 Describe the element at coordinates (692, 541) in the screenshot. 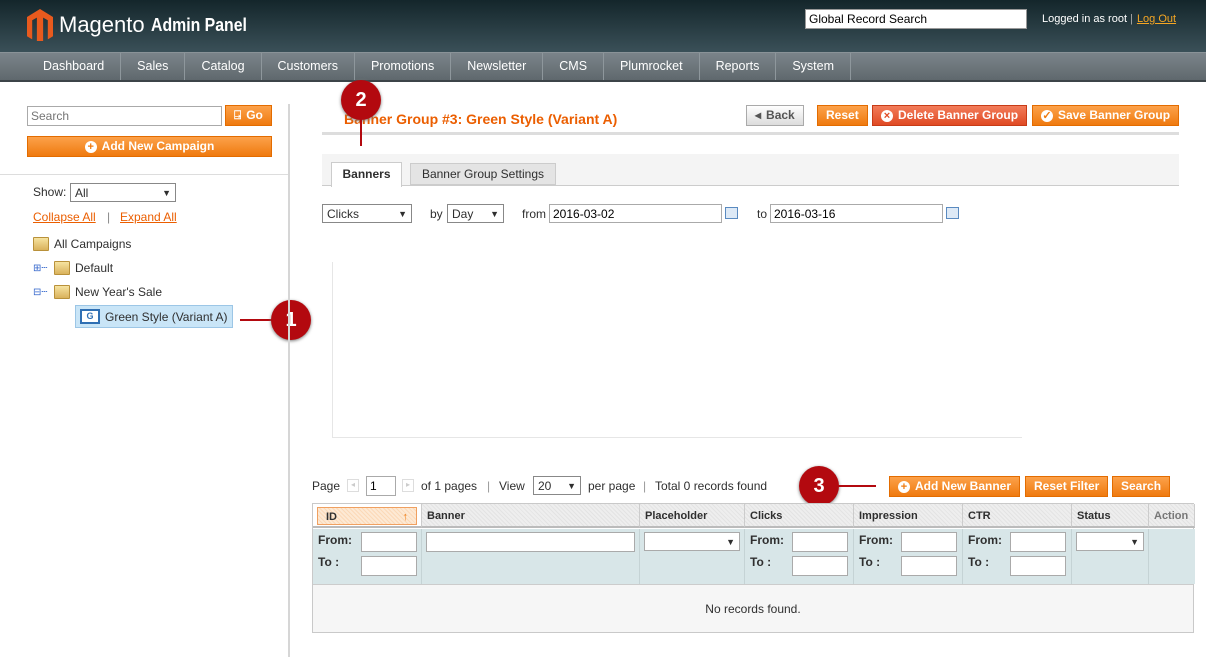

I see `placeholder-select: ▼` at that location.